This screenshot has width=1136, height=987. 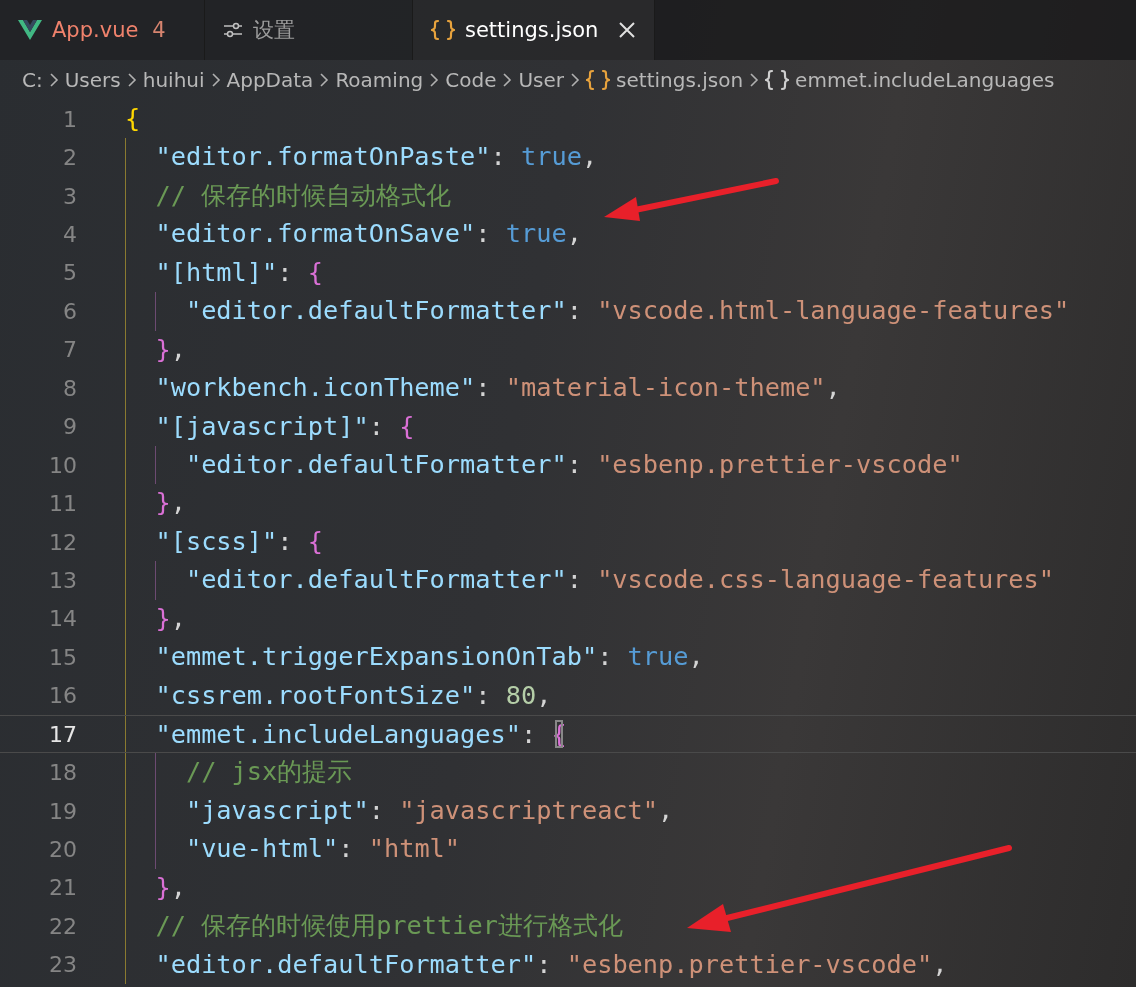 What do you see at coordinates (536, 965) in the screenshot?
I see `code-line: "editor.defaultFormatter": "esbenp.prettier-vscode",` at bounding box center [536, 965].